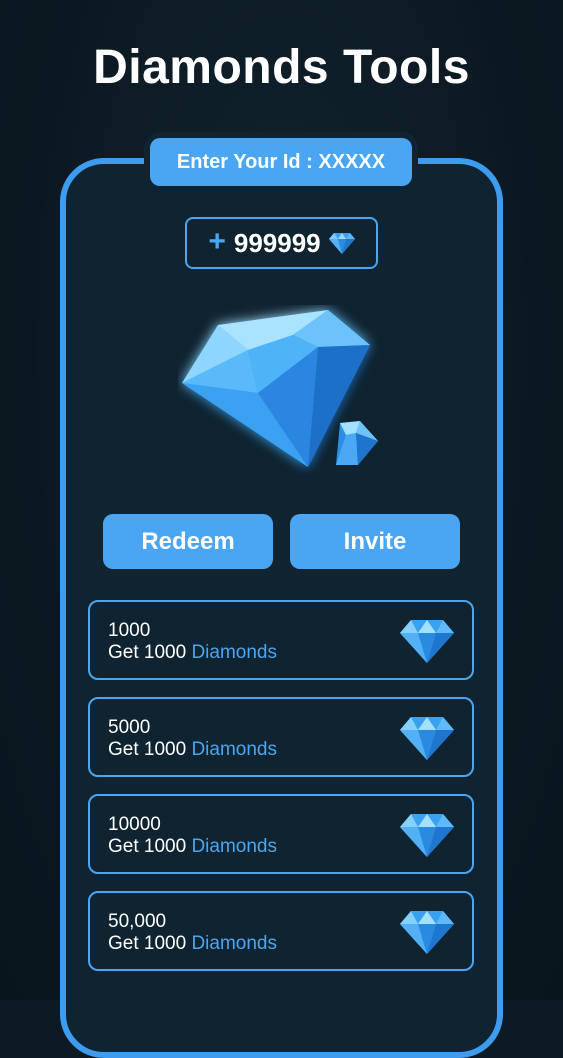  Describe the element at coordinates (281, 737) in the screenshot. I see `offer-item: 5000 Get 1000 Diamonds` at that location.